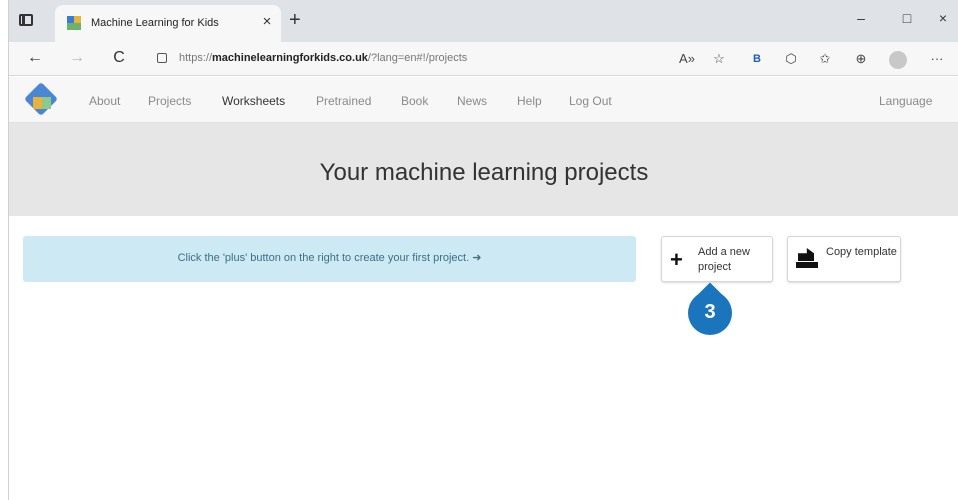 This screenshot has height=500, width=958. I want to click on add-project-label: Add a new project, so click(724, 259).